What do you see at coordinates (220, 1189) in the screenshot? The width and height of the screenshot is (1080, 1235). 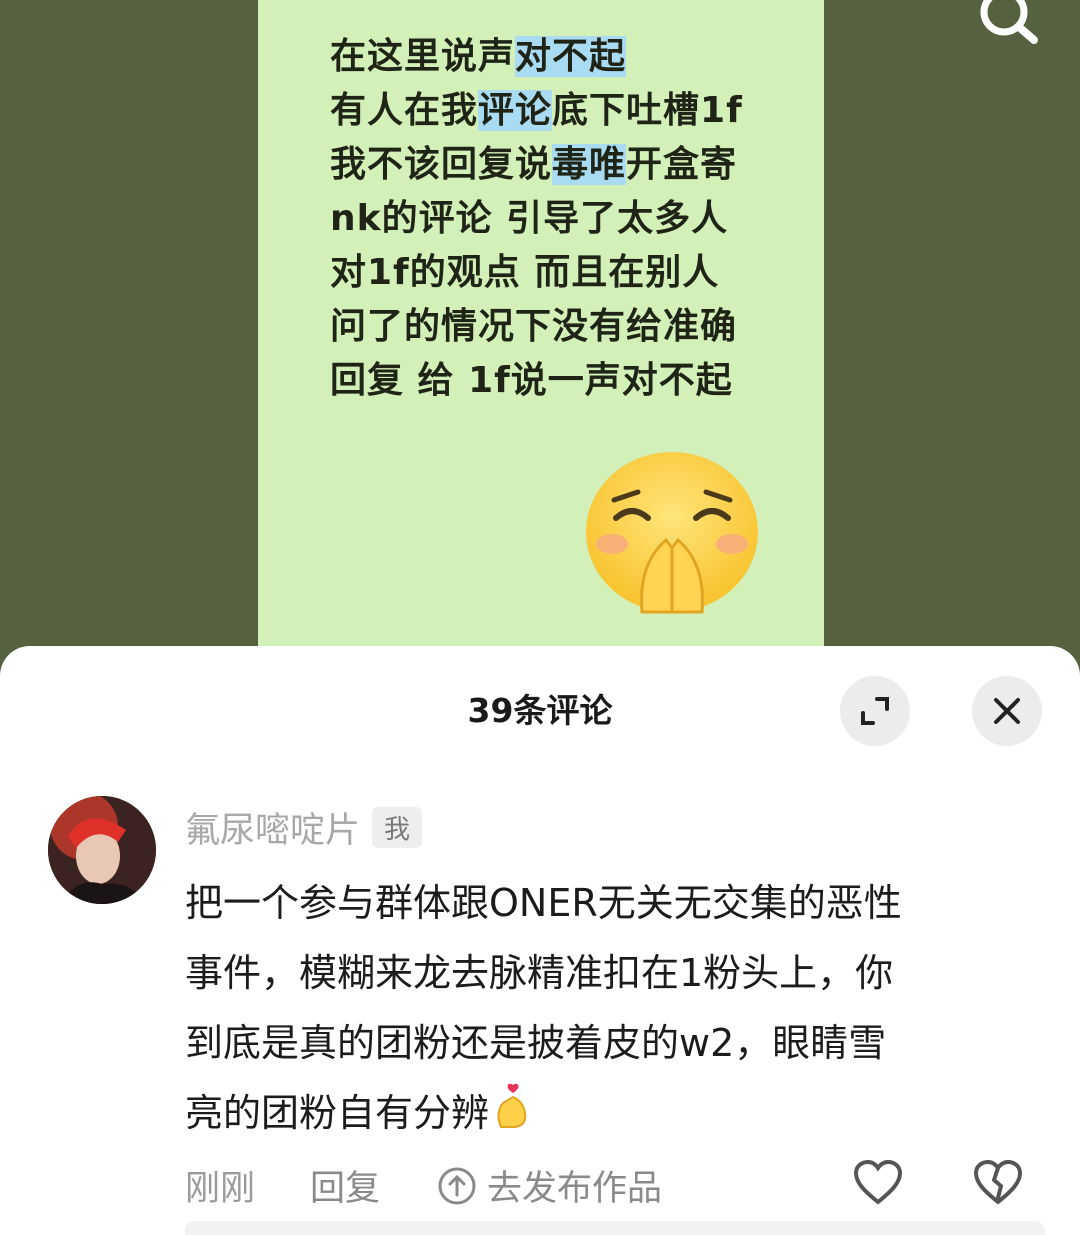 I see `comment-time: 刚刚` at bounding box center [220, 1189].